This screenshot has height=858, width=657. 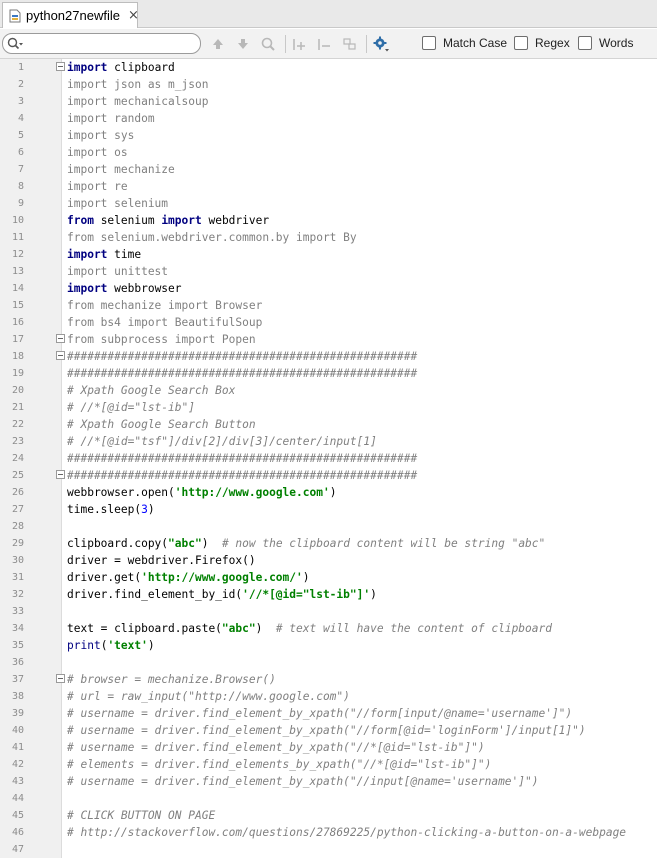 I want to click on previous-occurrence-icon, so click(x=218, y=44).